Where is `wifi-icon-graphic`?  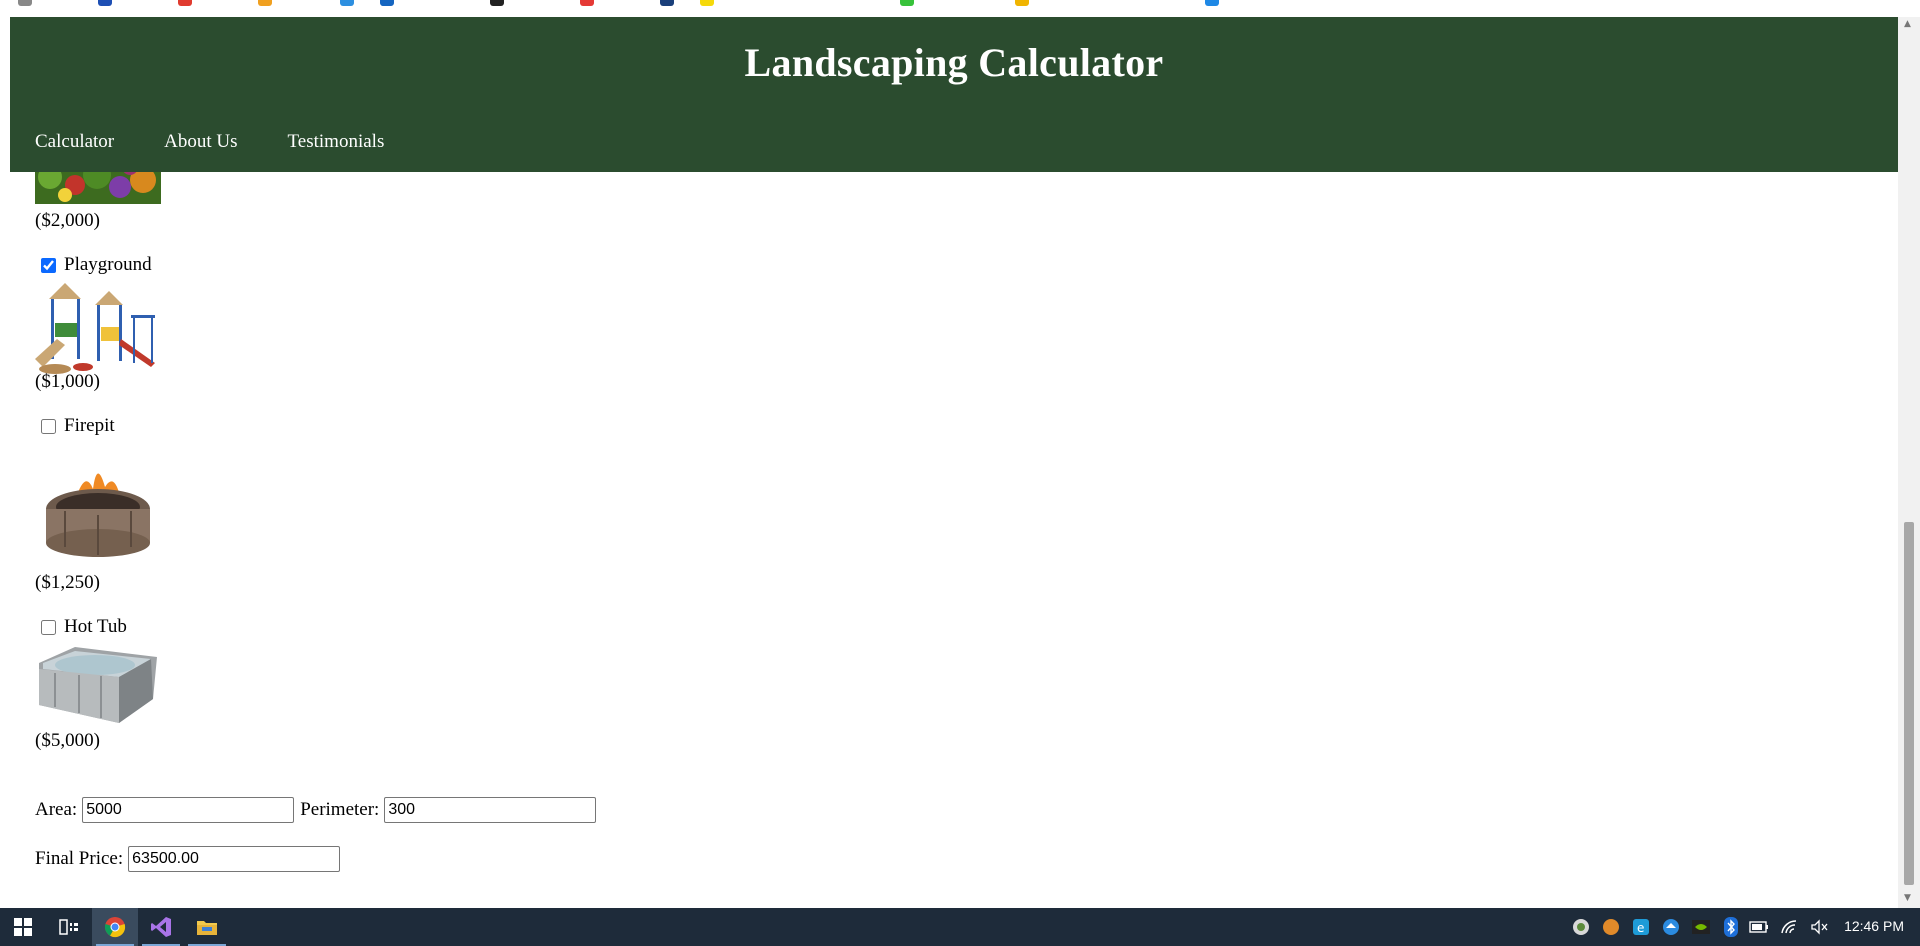 wifi-icon-graphic is located at coordinates (1789, 927).